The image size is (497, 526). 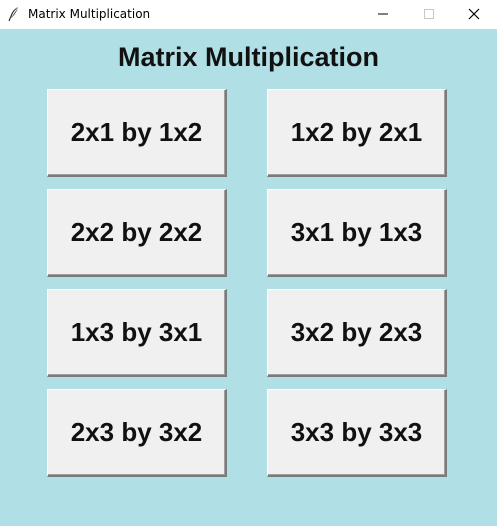 I want to click on close-button, so click(x=474, y=14).